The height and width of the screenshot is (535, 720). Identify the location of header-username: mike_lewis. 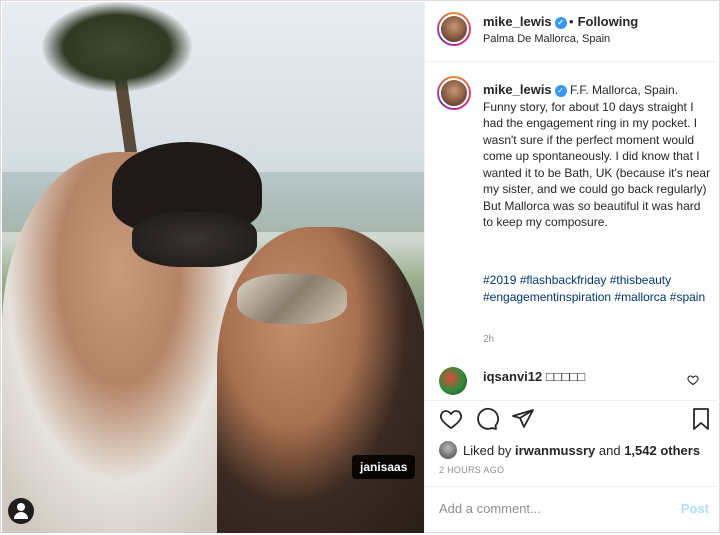
(517, 21).